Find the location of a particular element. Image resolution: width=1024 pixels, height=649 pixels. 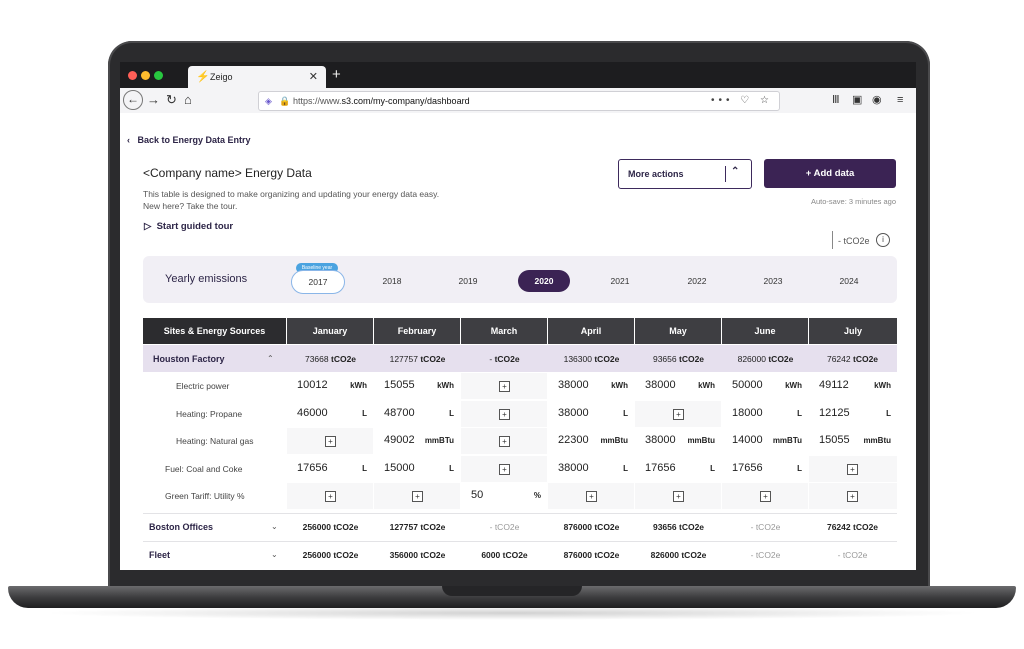

cell-value: 22300 is located at coordinates (573, 440).